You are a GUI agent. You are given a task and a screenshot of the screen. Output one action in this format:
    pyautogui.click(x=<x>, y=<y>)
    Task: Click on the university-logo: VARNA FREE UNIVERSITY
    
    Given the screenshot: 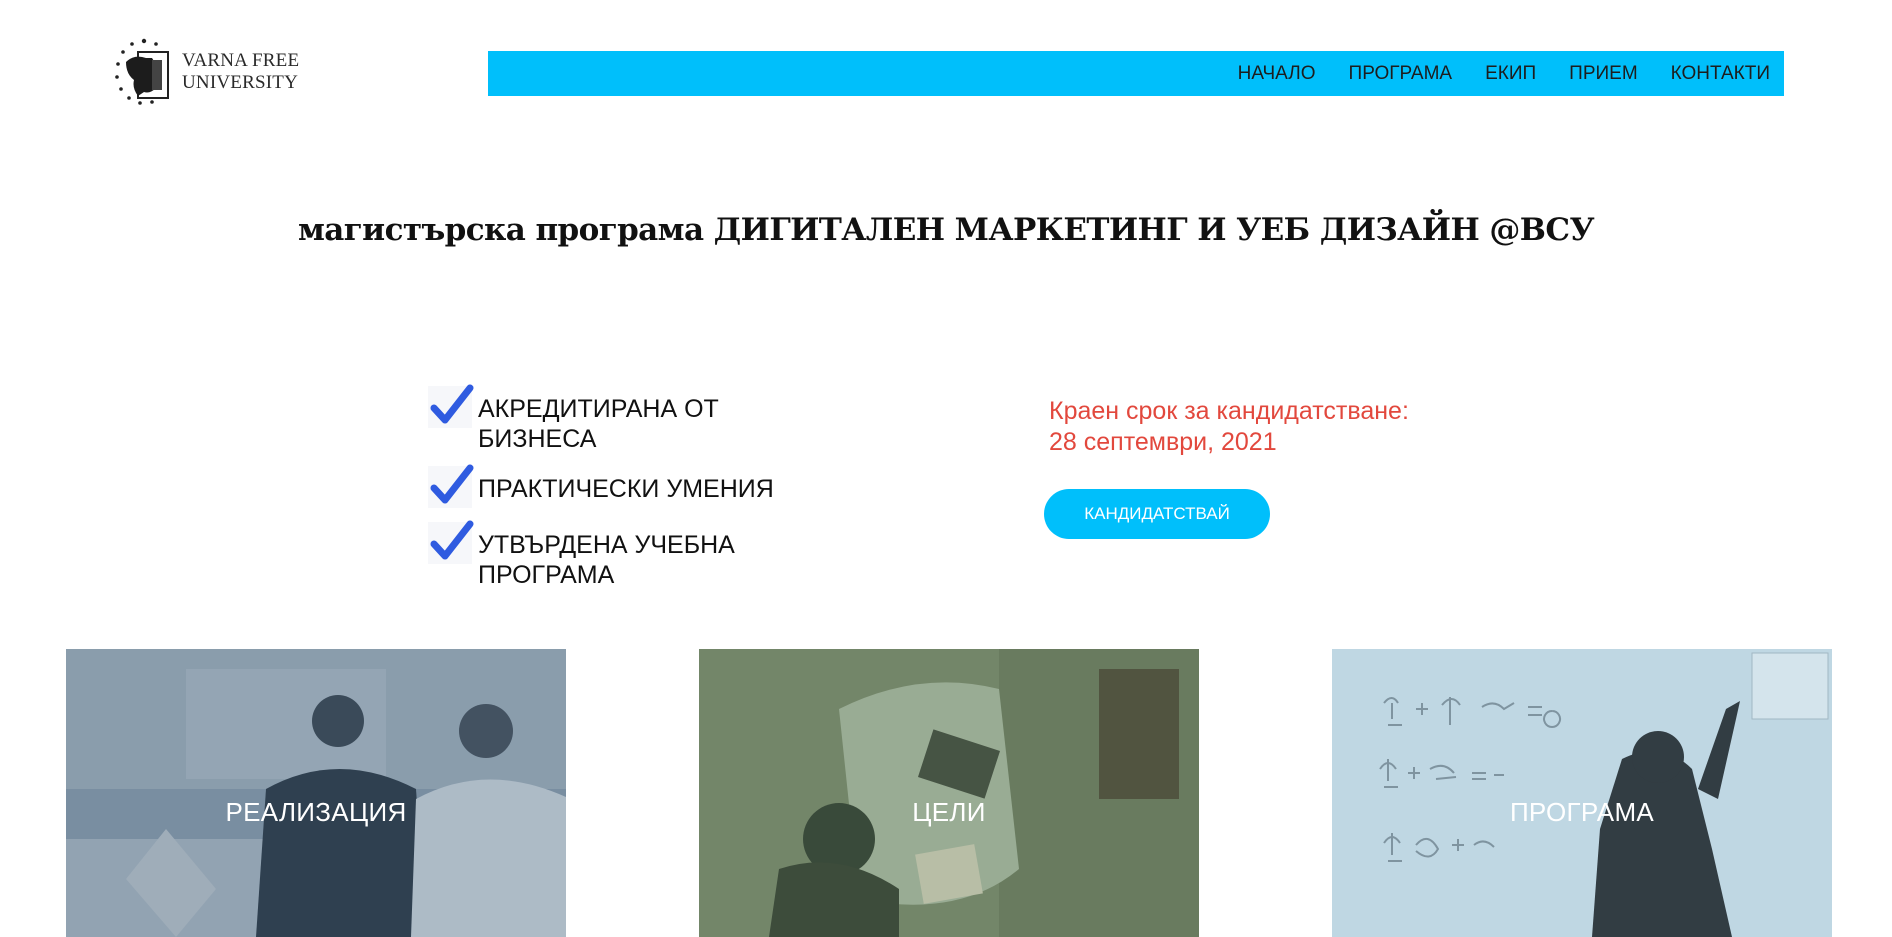 What is the action you would take?
    pyautogui.click(x=207, y=72)
    